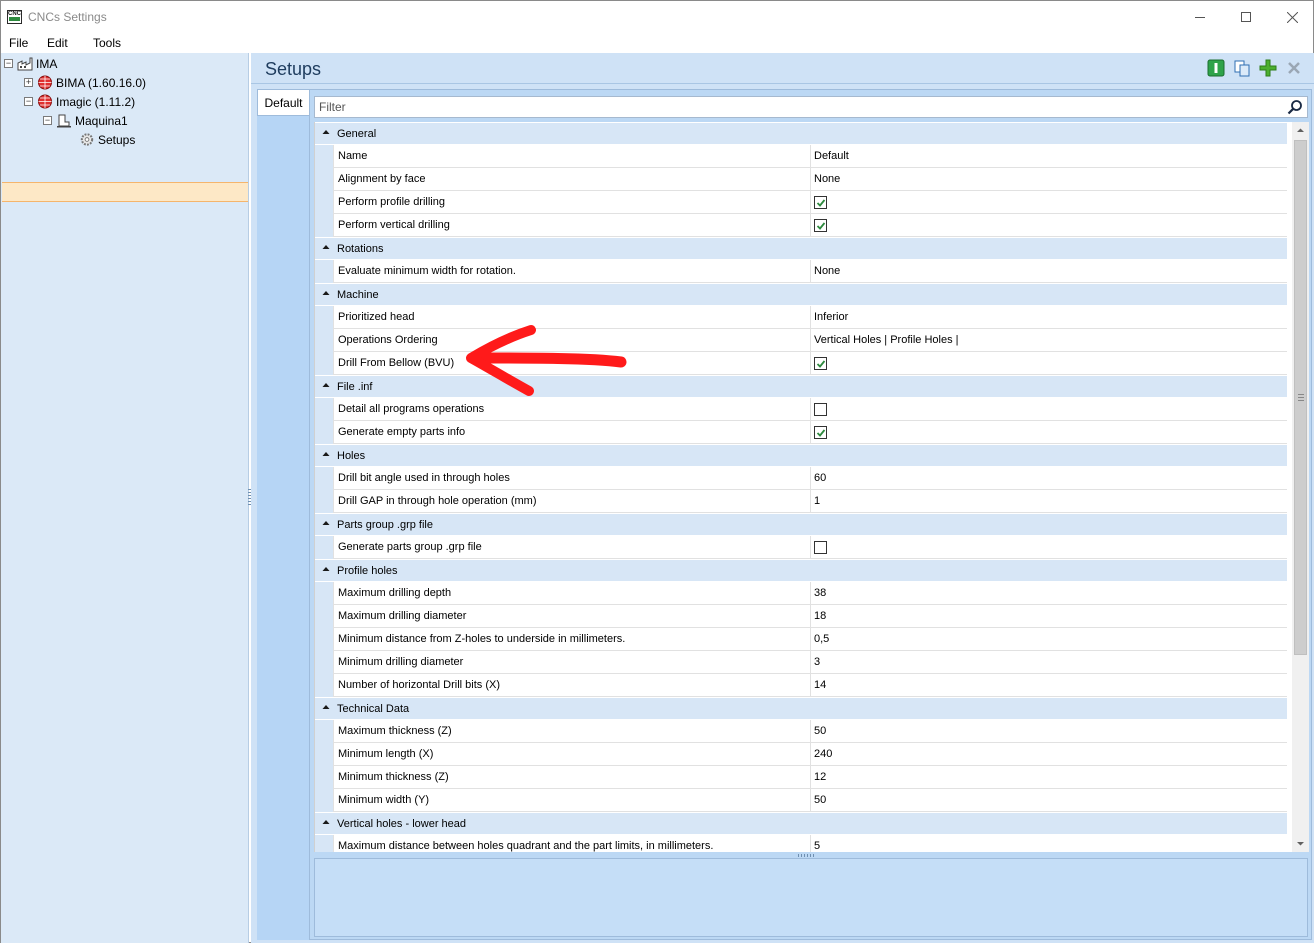 Image resolution: width=1314 pixels, height=944 pixels. What do you see at coordinates (1200, 17) in the screenshot?
I see `minimize-button` at bounding box center [1200, 17].